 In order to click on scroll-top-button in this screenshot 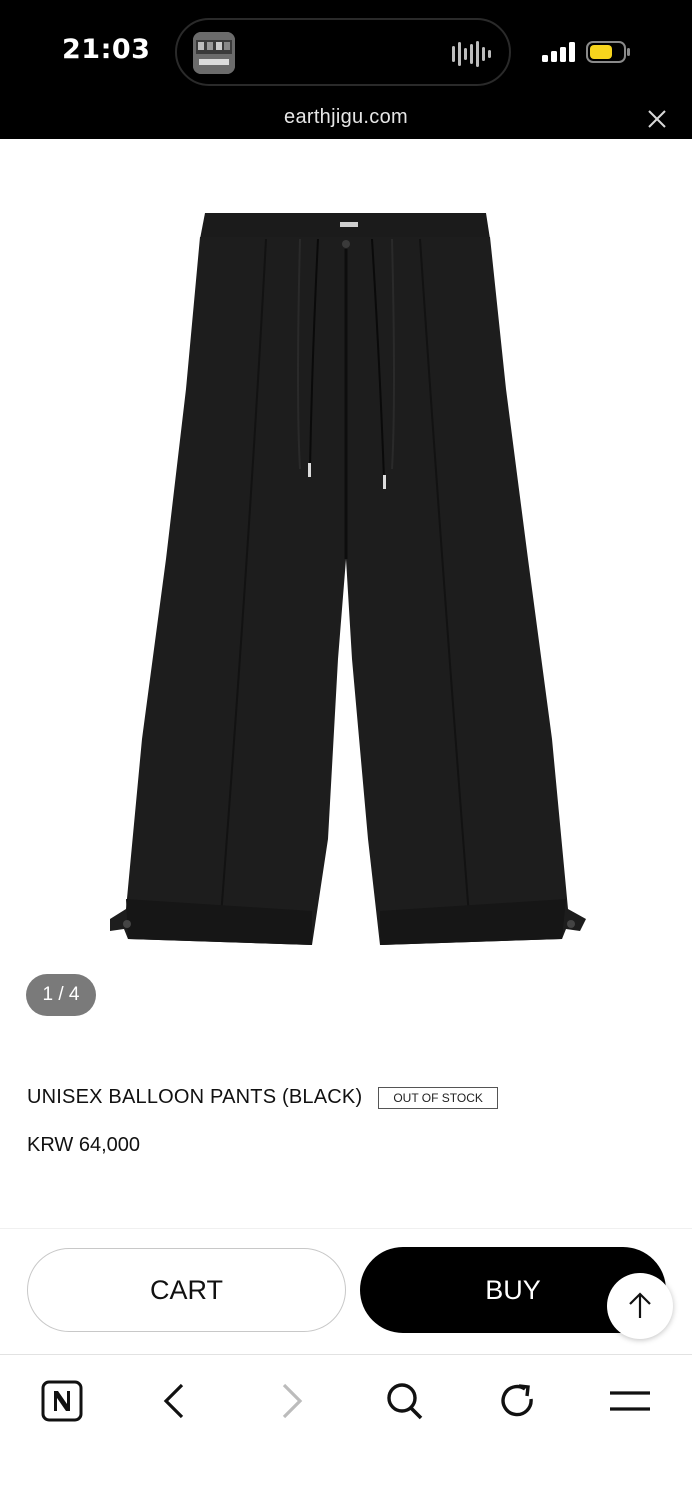, I will do `click(640, 1306)`.